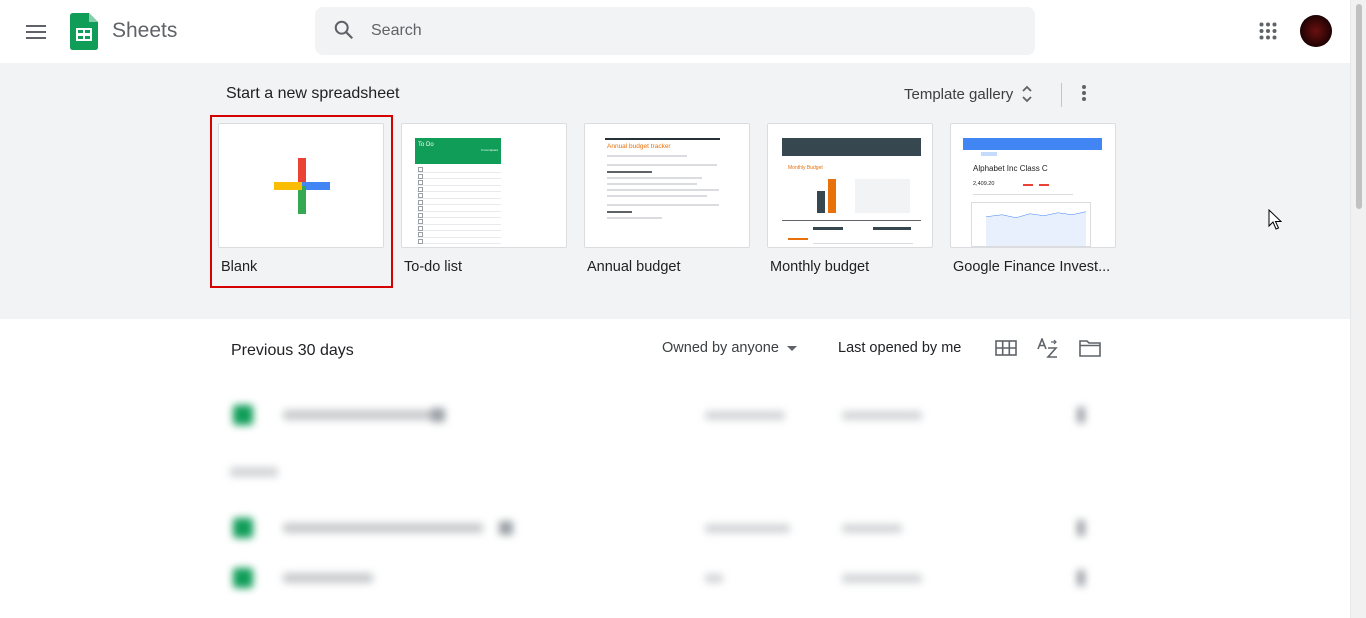  Describe the element at coordinates (850, 185) in the screenshot. I see `template-thumbnail-monthly-budget: Monthly Budget` at that location.